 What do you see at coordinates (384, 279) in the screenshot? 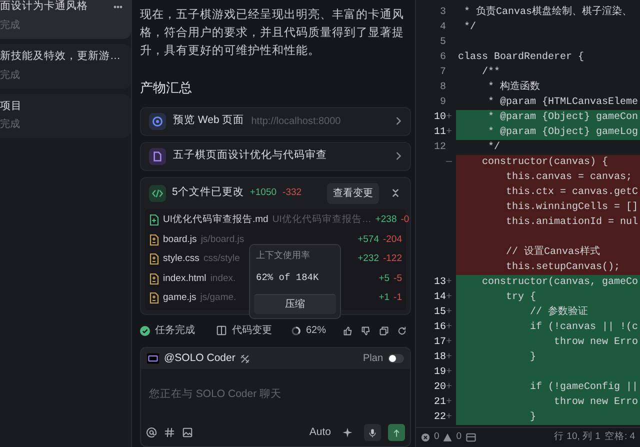
I see `added-count: +5` at bounding box center [384, 279].